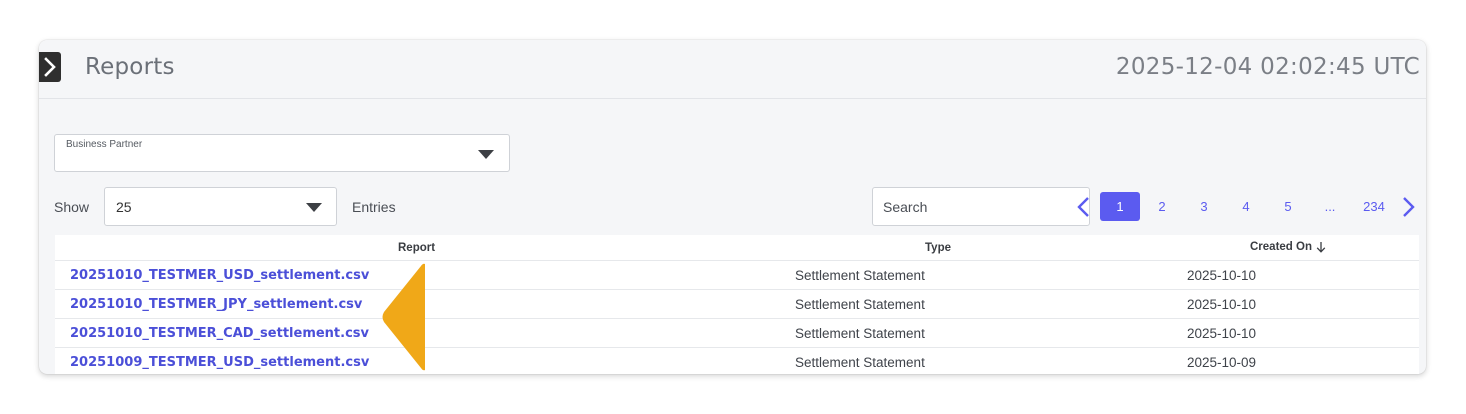 The image size is (1466, 414). What do you see at coordinates (1120, 206) in the screenshot?
I see `page-1-button: 1` at bounding box center [1120, 206].